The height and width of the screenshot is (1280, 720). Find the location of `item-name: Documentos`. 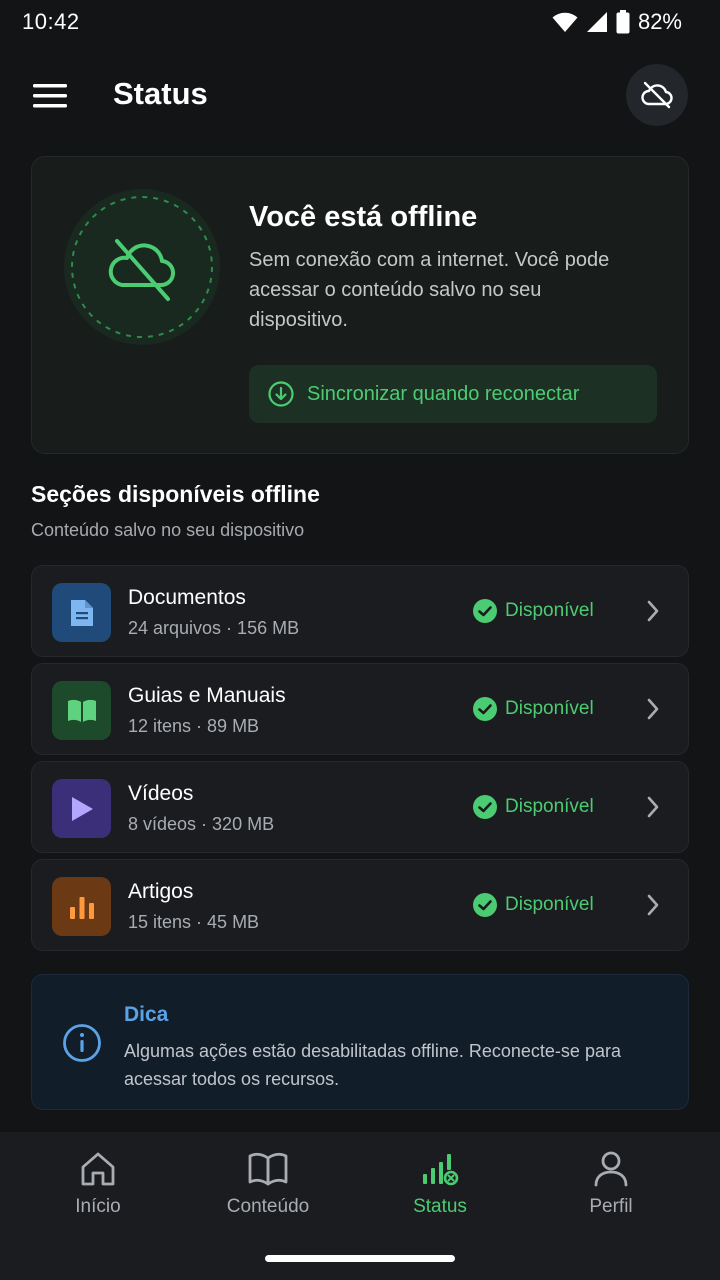

item-name: Documentos is located at coordinates (187, 597).